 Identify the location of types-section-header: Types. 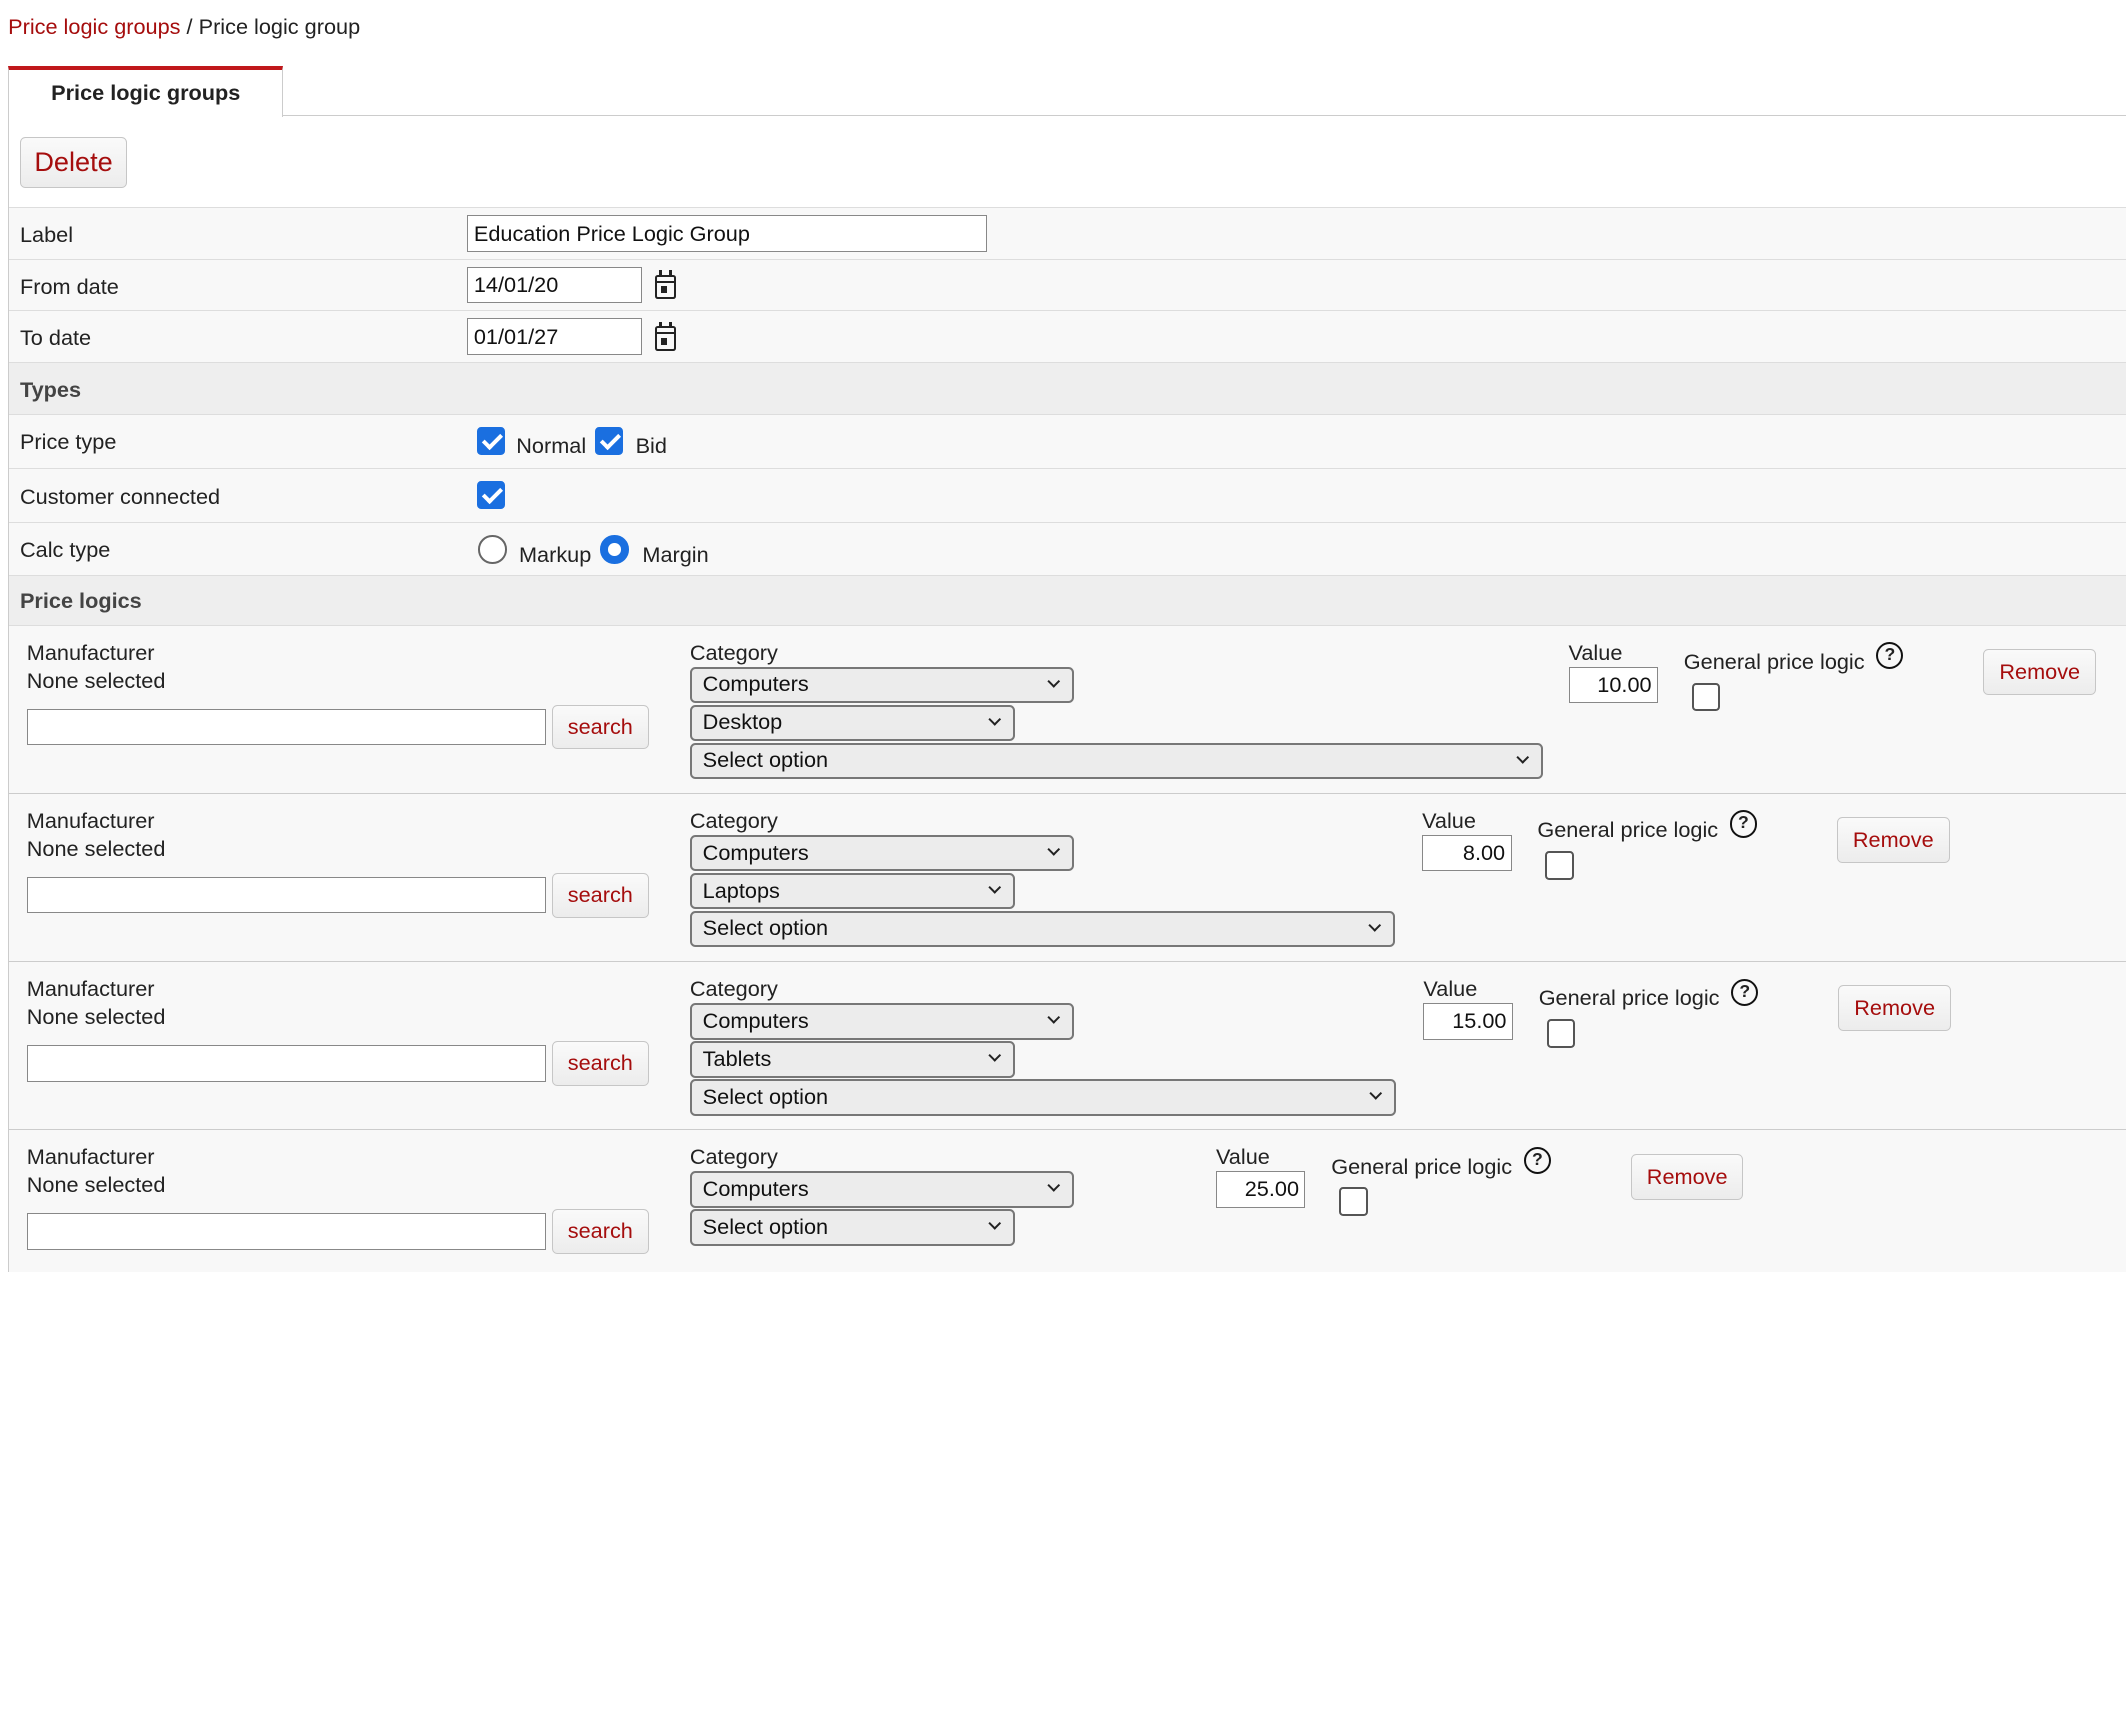
(1067, 389).